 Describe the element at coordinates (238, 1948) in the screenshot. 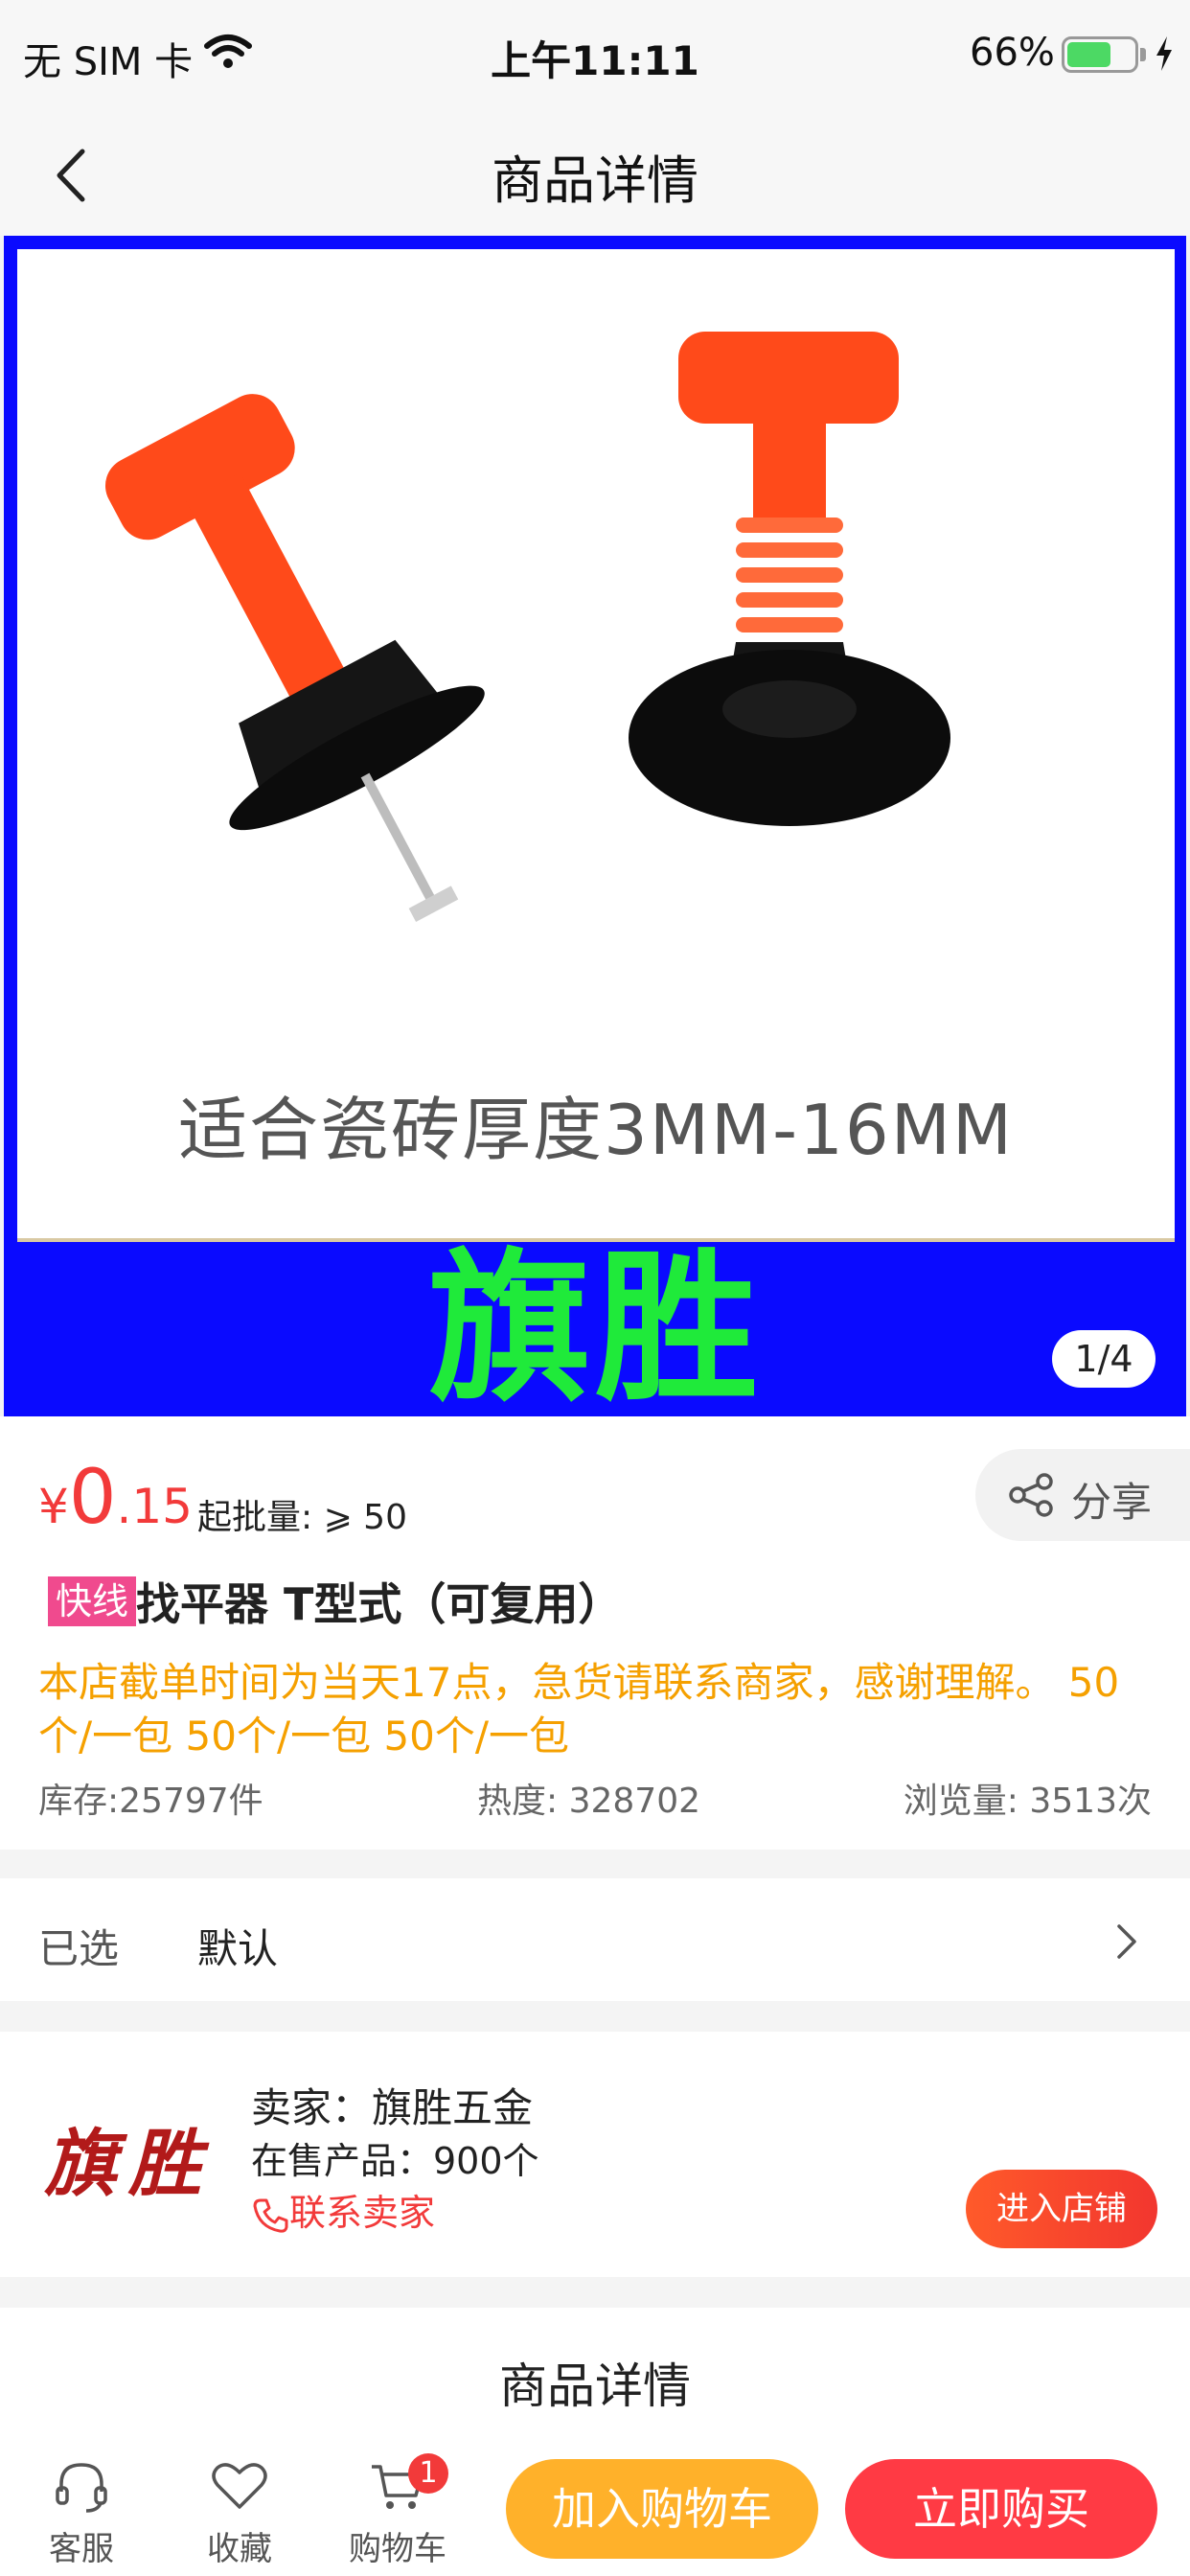

I see `selected-value: 默认` at that location.